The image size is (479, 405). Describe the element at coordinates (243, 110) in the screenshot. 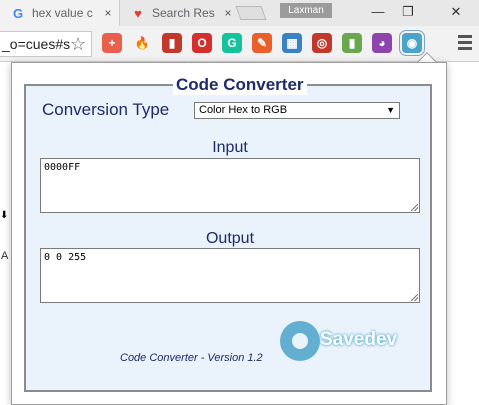

I see `conversion-type-value: Color Hex to RGB` at that location.